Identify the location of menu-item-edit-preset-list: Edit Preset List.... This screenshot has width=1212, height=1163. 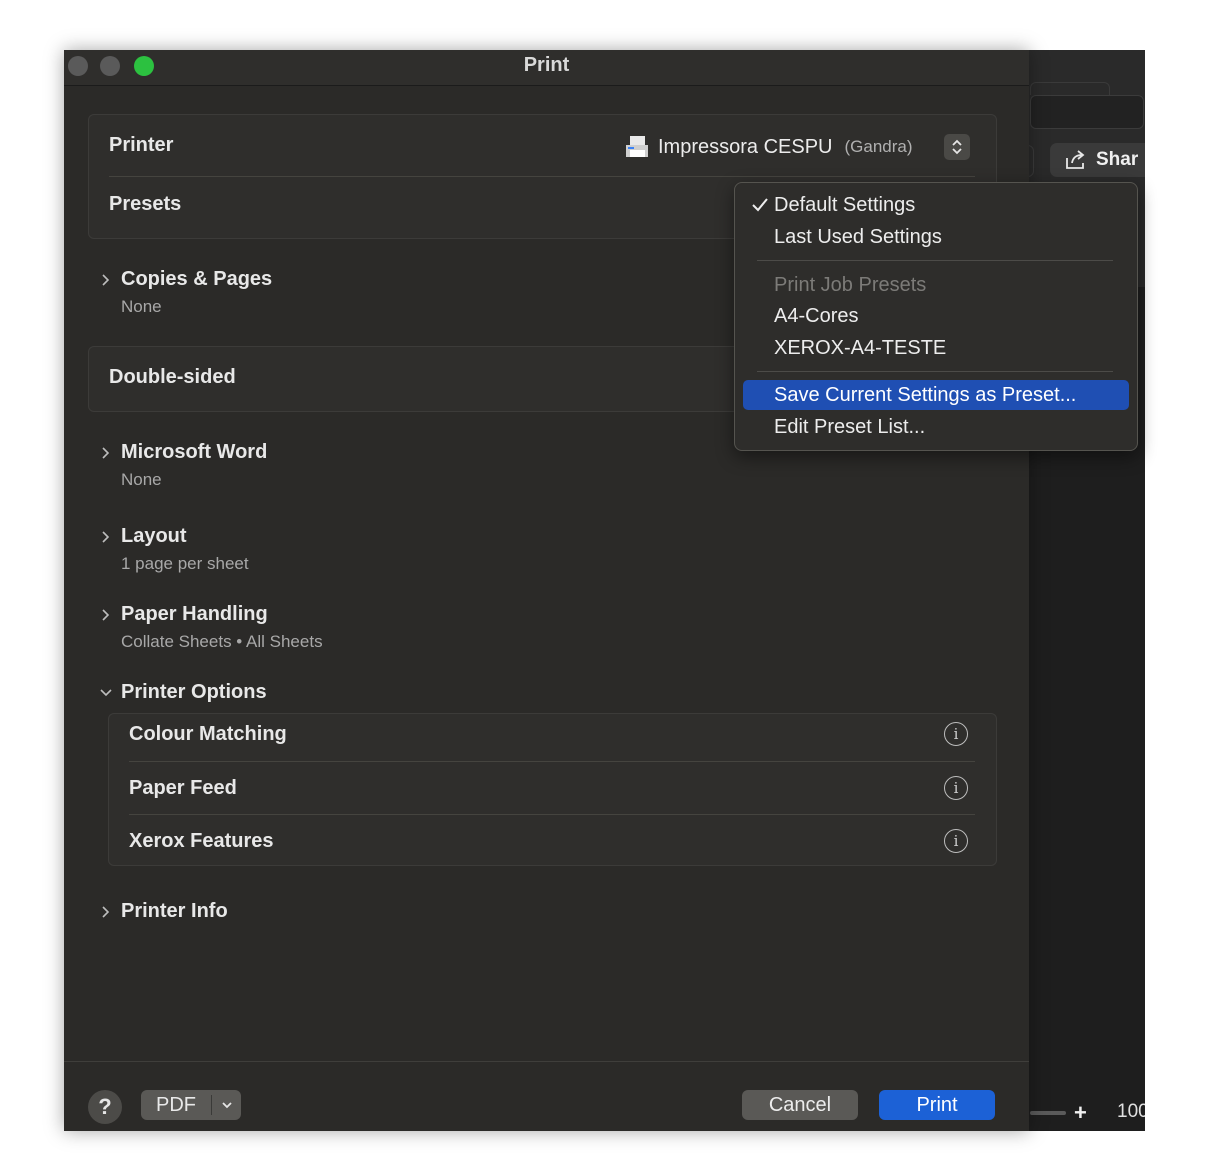
(936, 427).